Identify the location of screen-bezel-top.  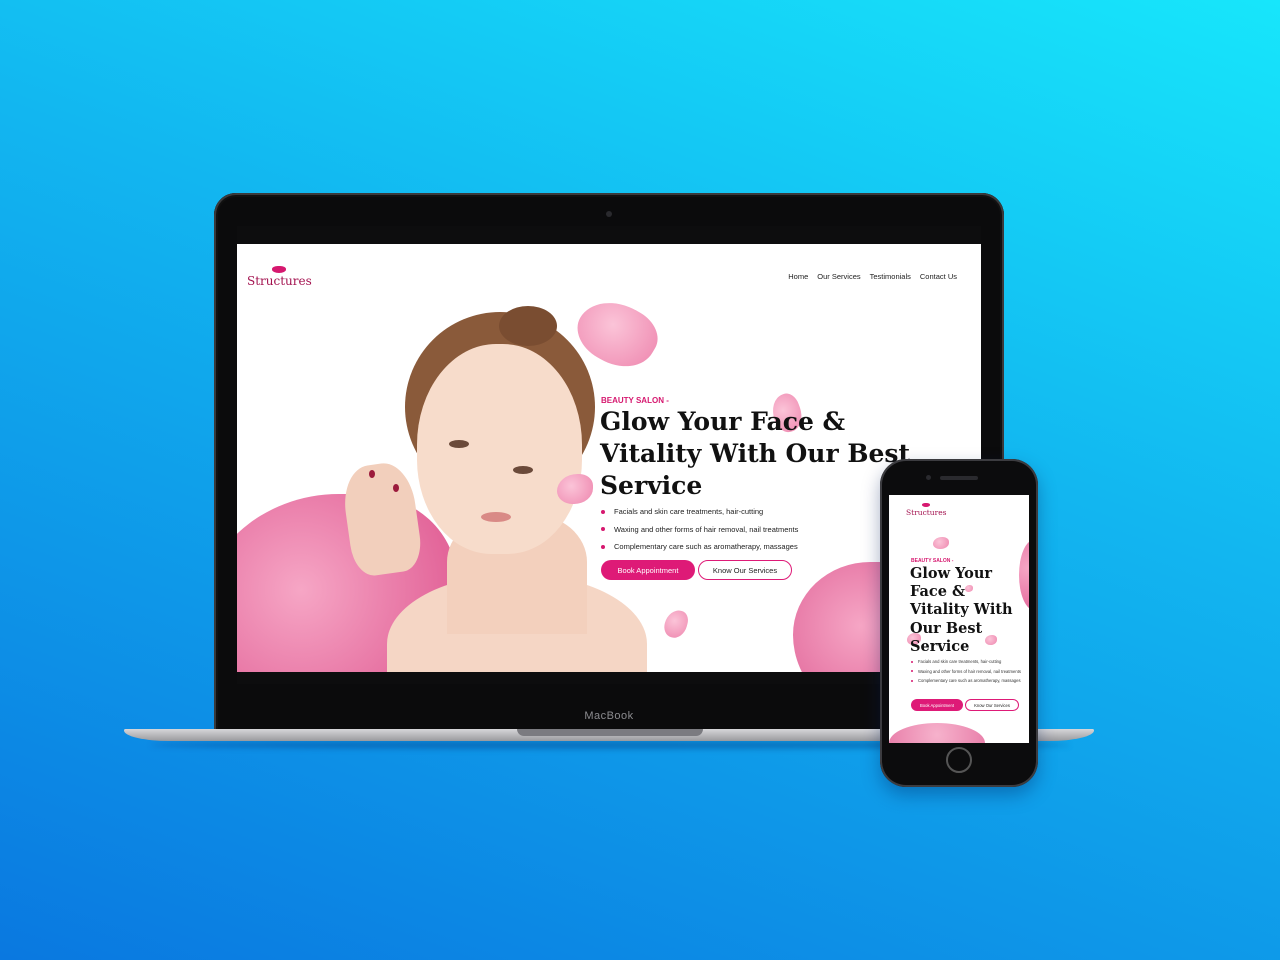
(609, 235).